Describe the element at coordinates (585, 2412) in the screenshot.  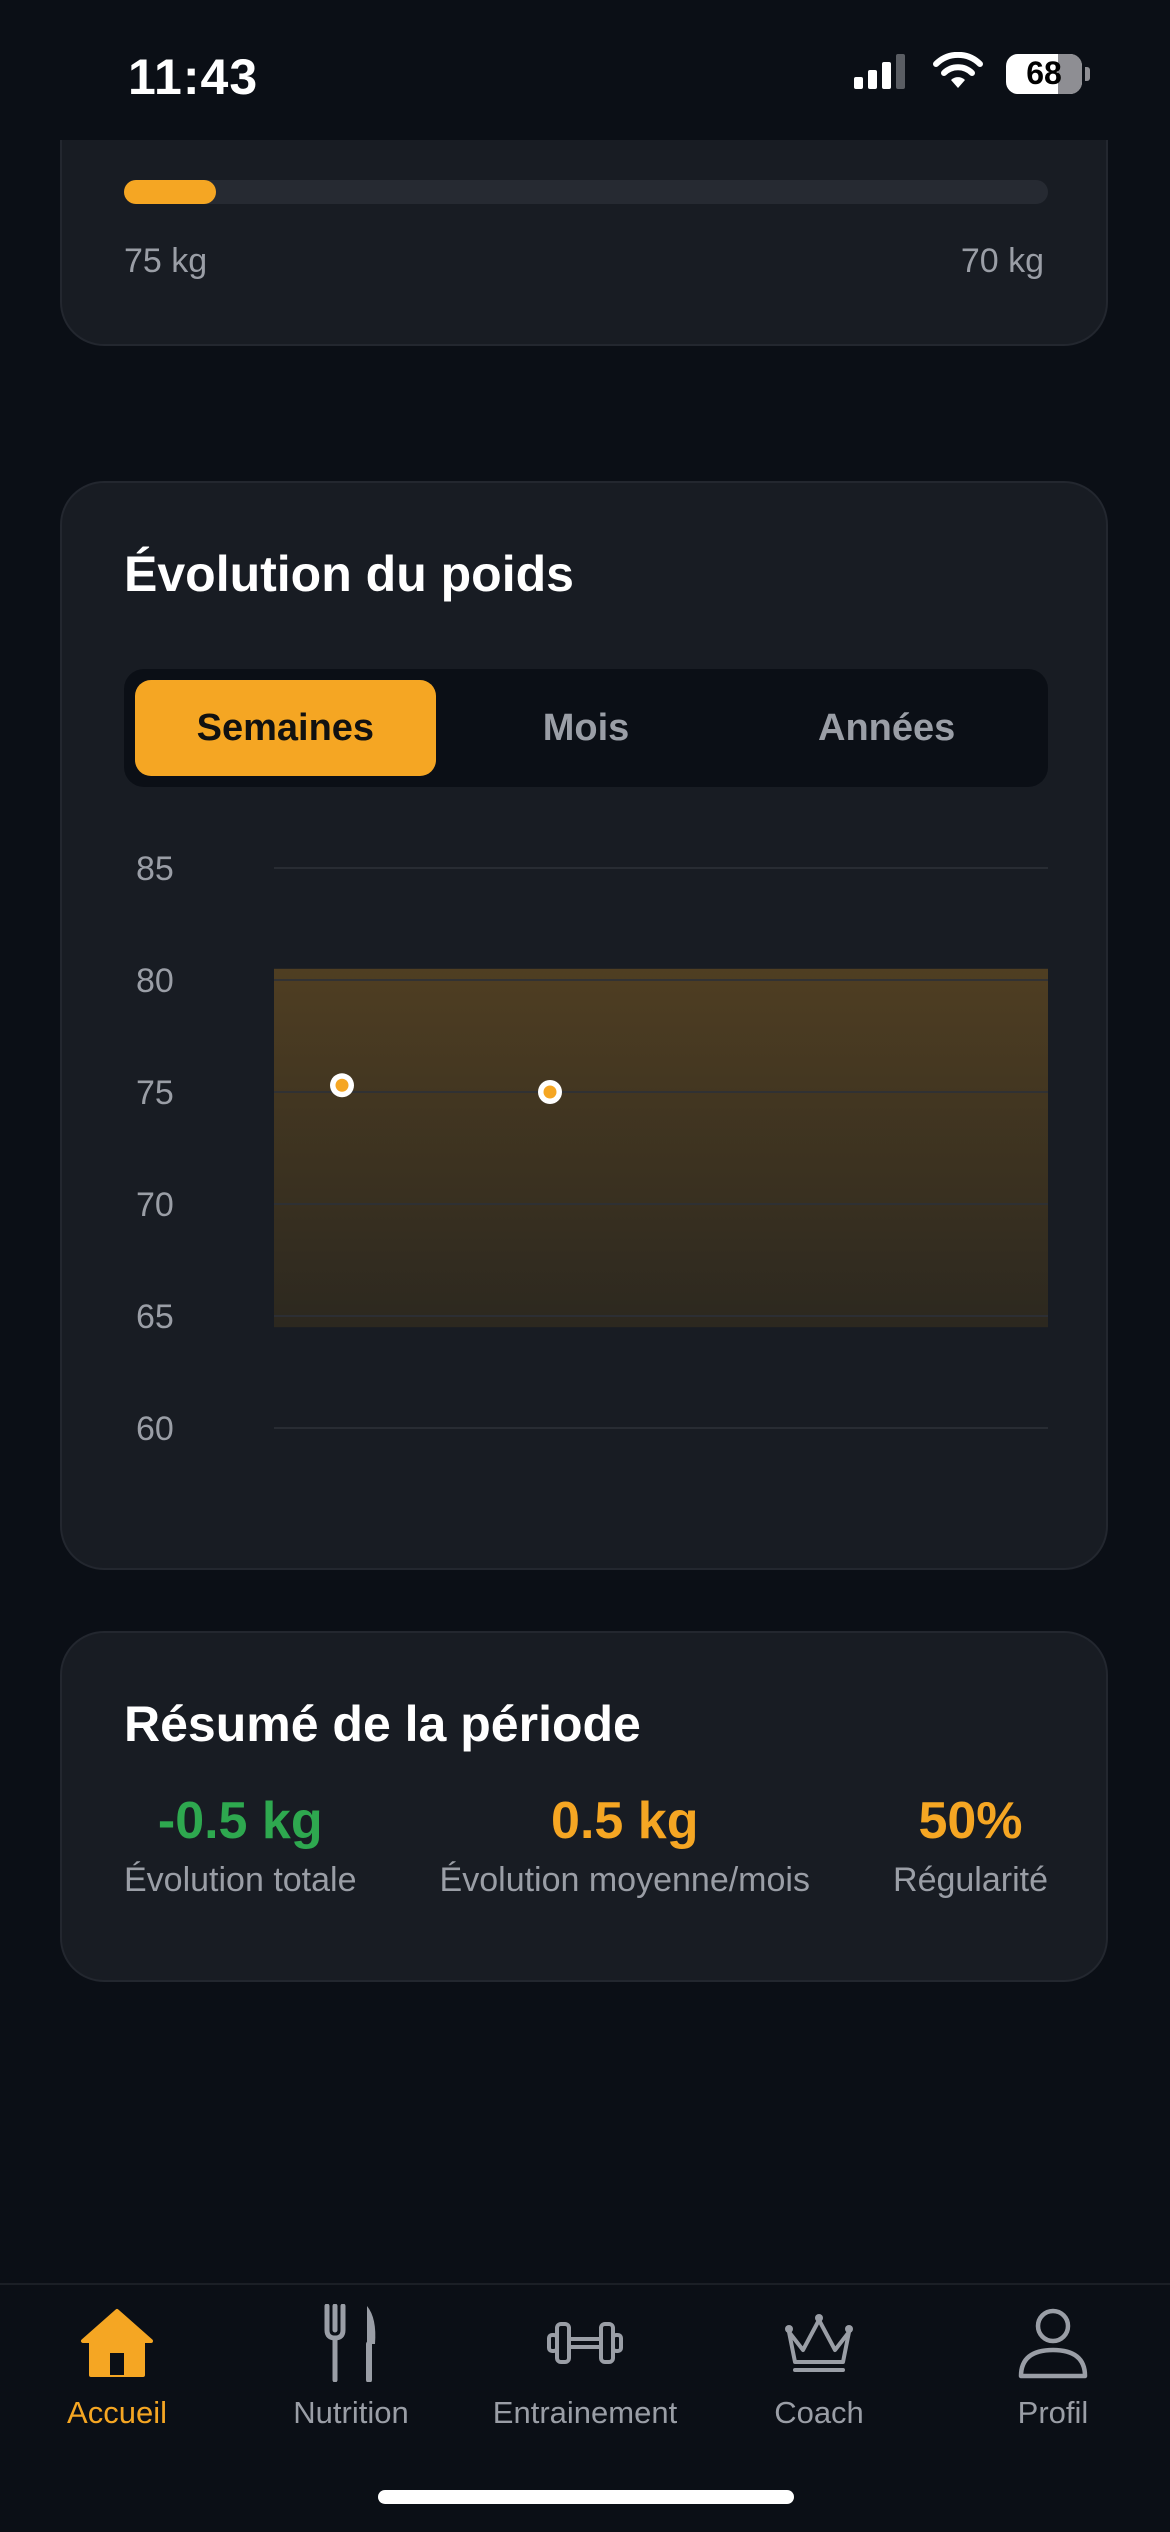
I see `tab-label: Entrainement` at that location.